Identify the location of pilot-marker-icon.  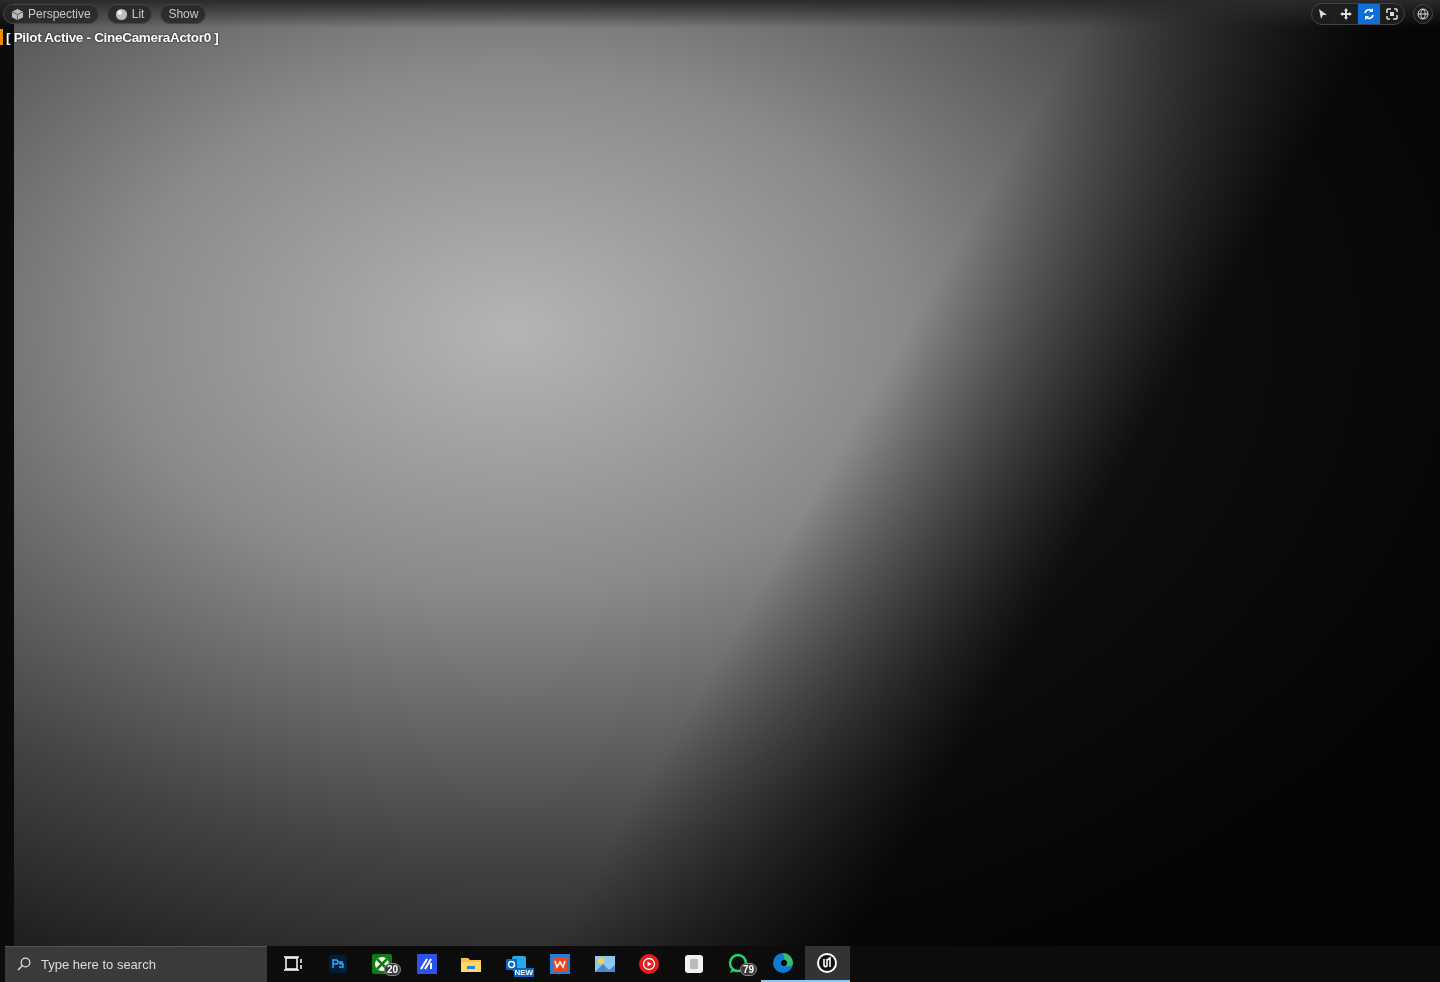
(1, 37).